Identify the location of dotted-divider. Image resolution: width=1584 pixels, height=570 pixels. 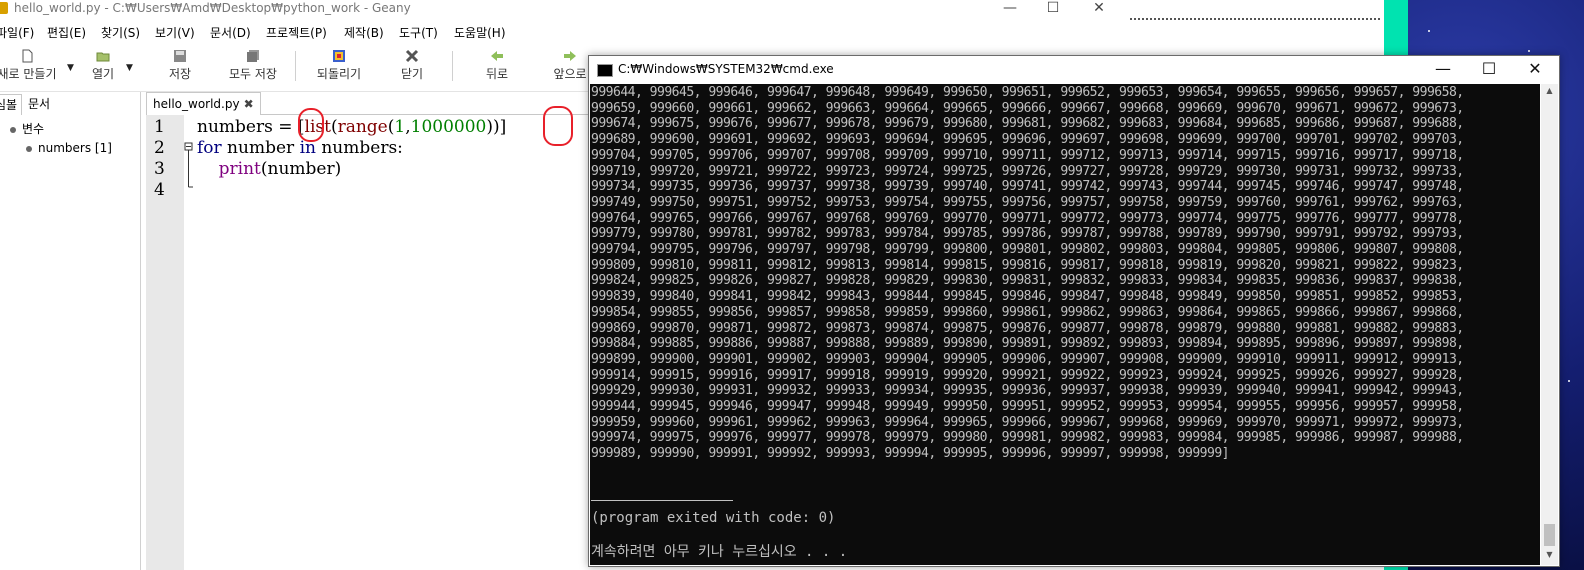
(1255, 19).